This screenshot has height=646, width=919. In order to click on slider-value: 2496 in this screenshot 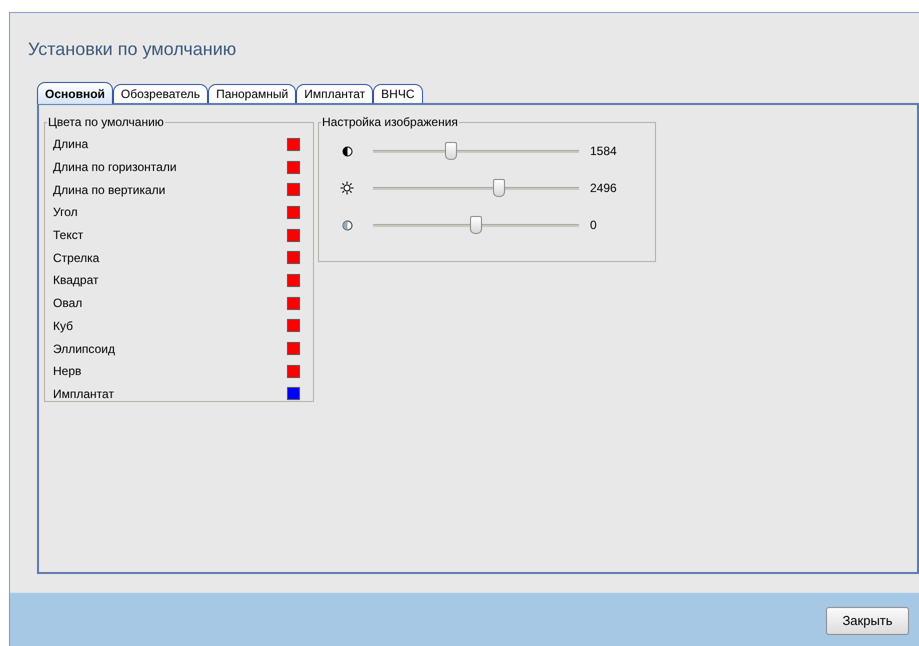, I will do `click(603, 188)`.